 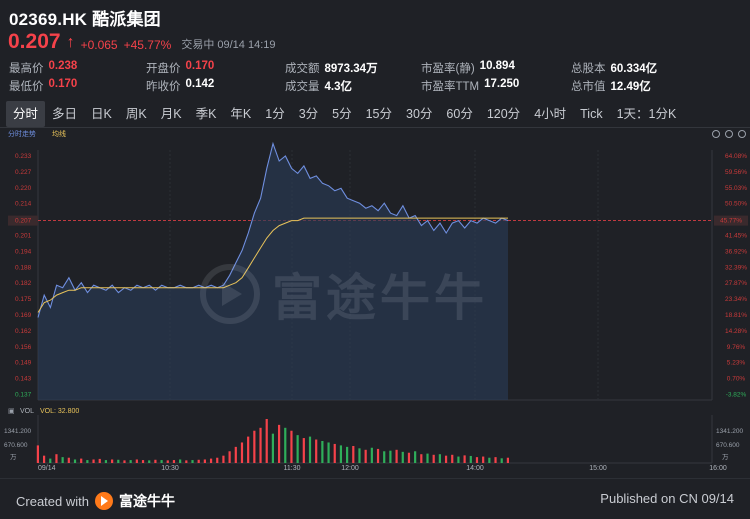 I want to click on x-tick: 15:00, so click(x=598, y=468).